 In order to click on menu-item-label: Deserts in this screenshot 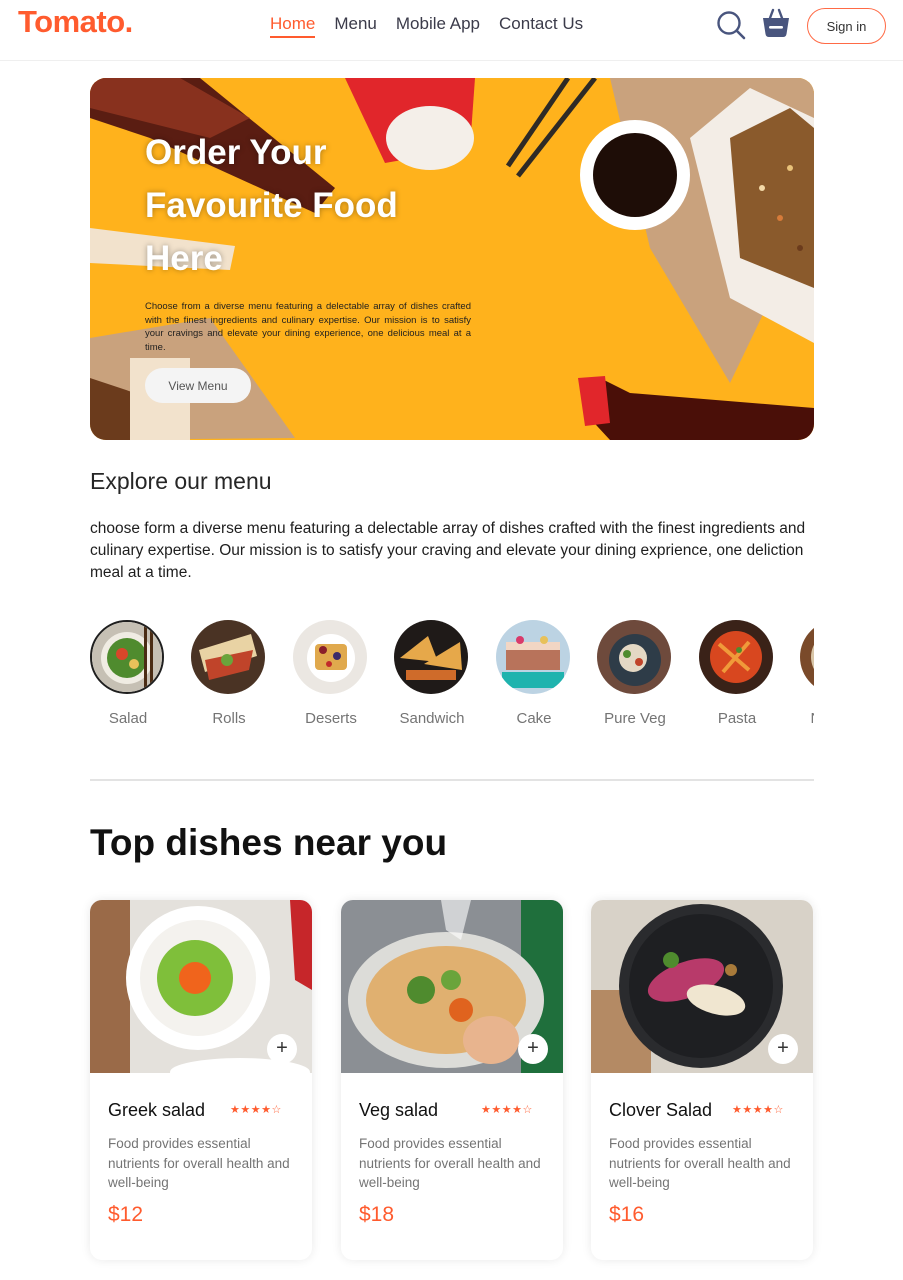, I will do `click(331, 718)`.